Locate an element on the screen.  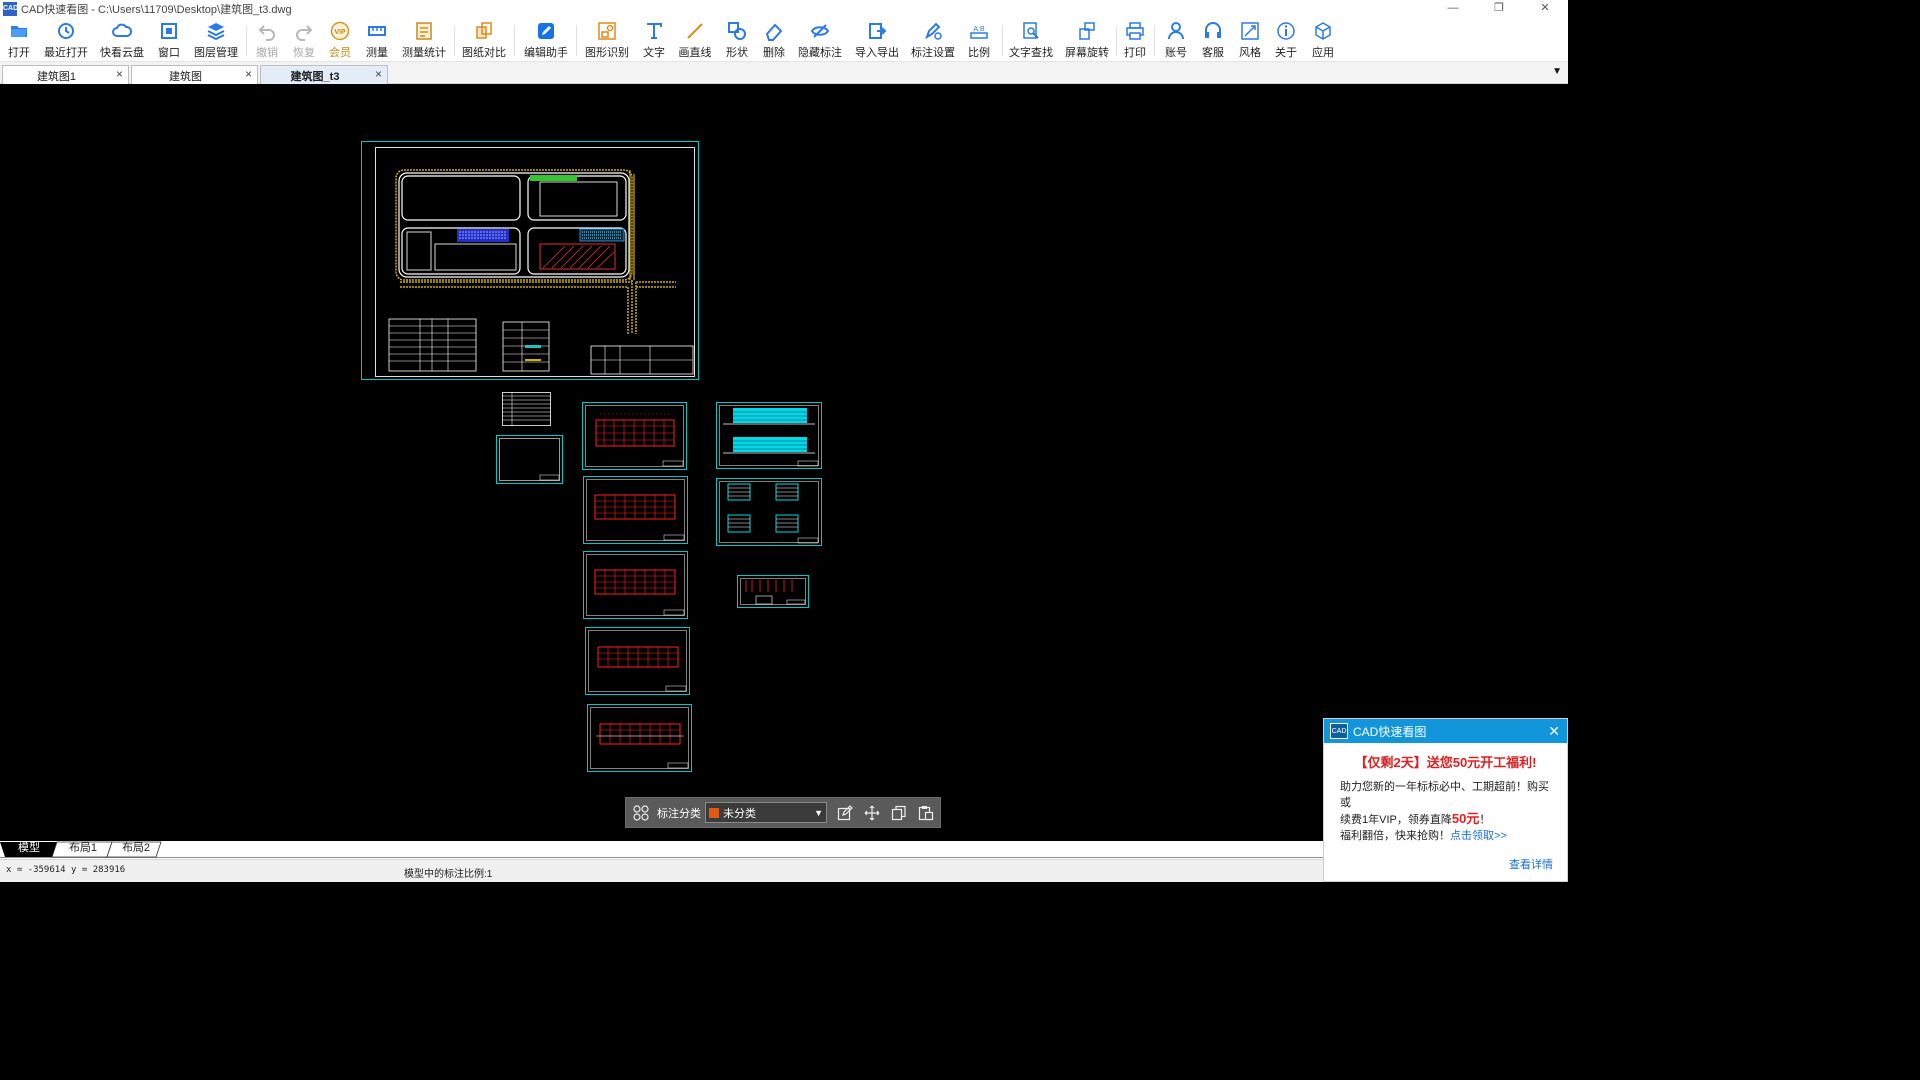
undo-icon is located at coordinates (267, 31).